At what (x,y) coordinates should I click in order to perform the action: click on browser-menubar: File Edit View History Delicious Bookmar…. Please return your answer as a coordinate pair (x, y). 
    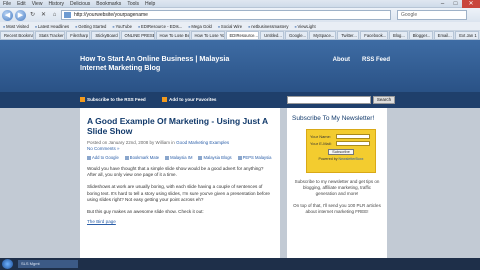
    Looking at the image, I should click on (240, 4).